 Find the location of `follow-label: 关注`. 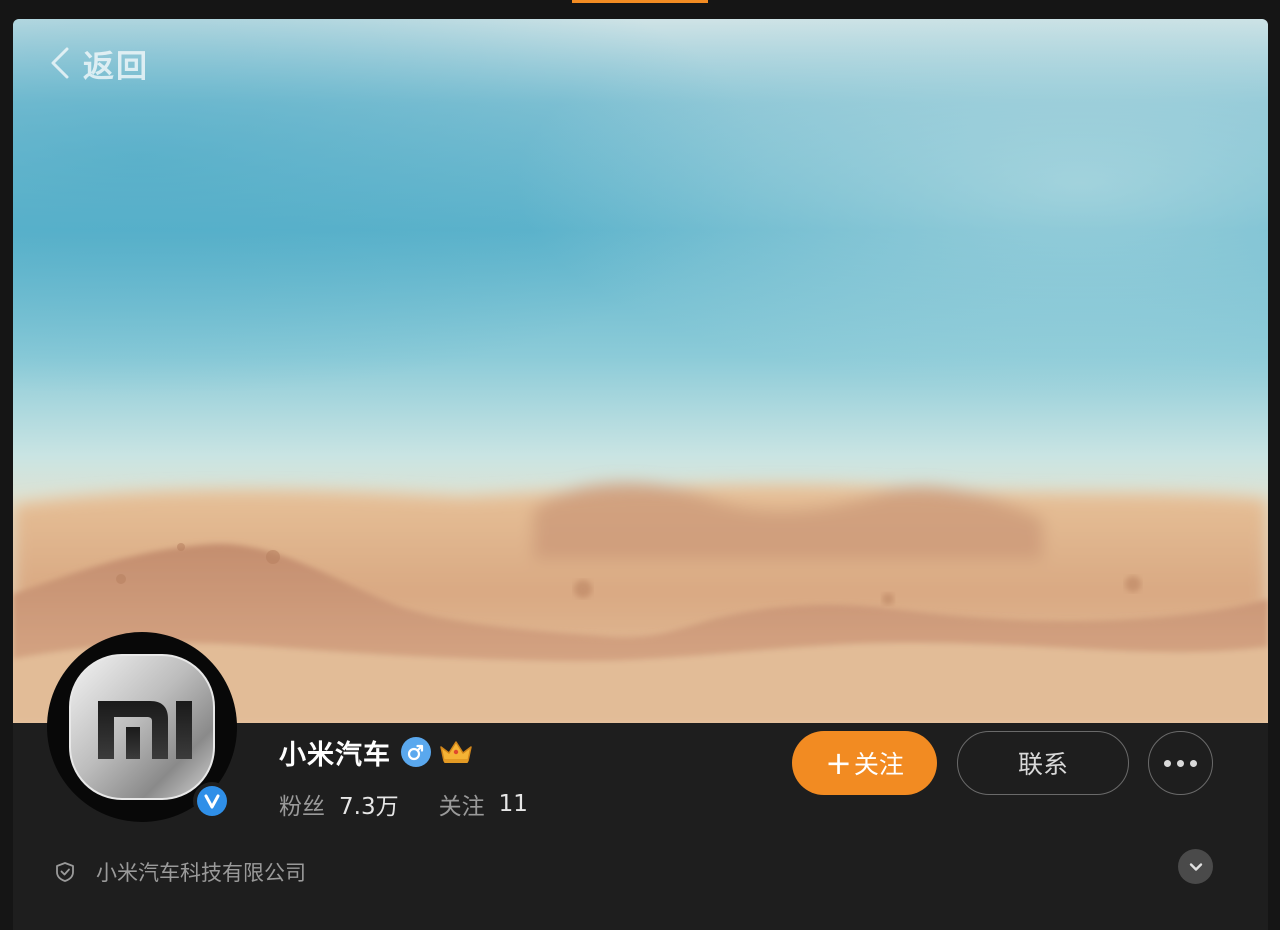

follow-label: 关注 is located at coordinates (878, 764).